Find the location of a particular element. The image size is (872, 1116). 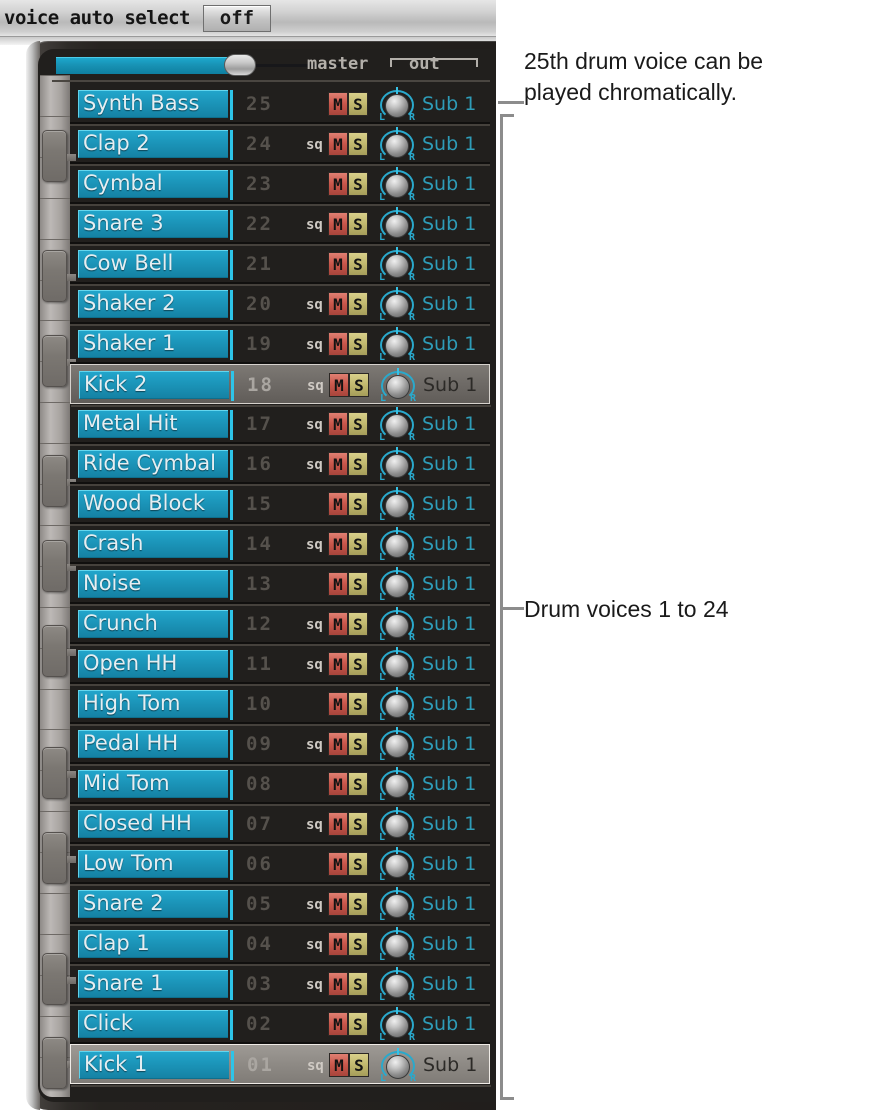

voice-row: High Tom 10 M S L R Sub 1 is located at coordinates (281, 705).